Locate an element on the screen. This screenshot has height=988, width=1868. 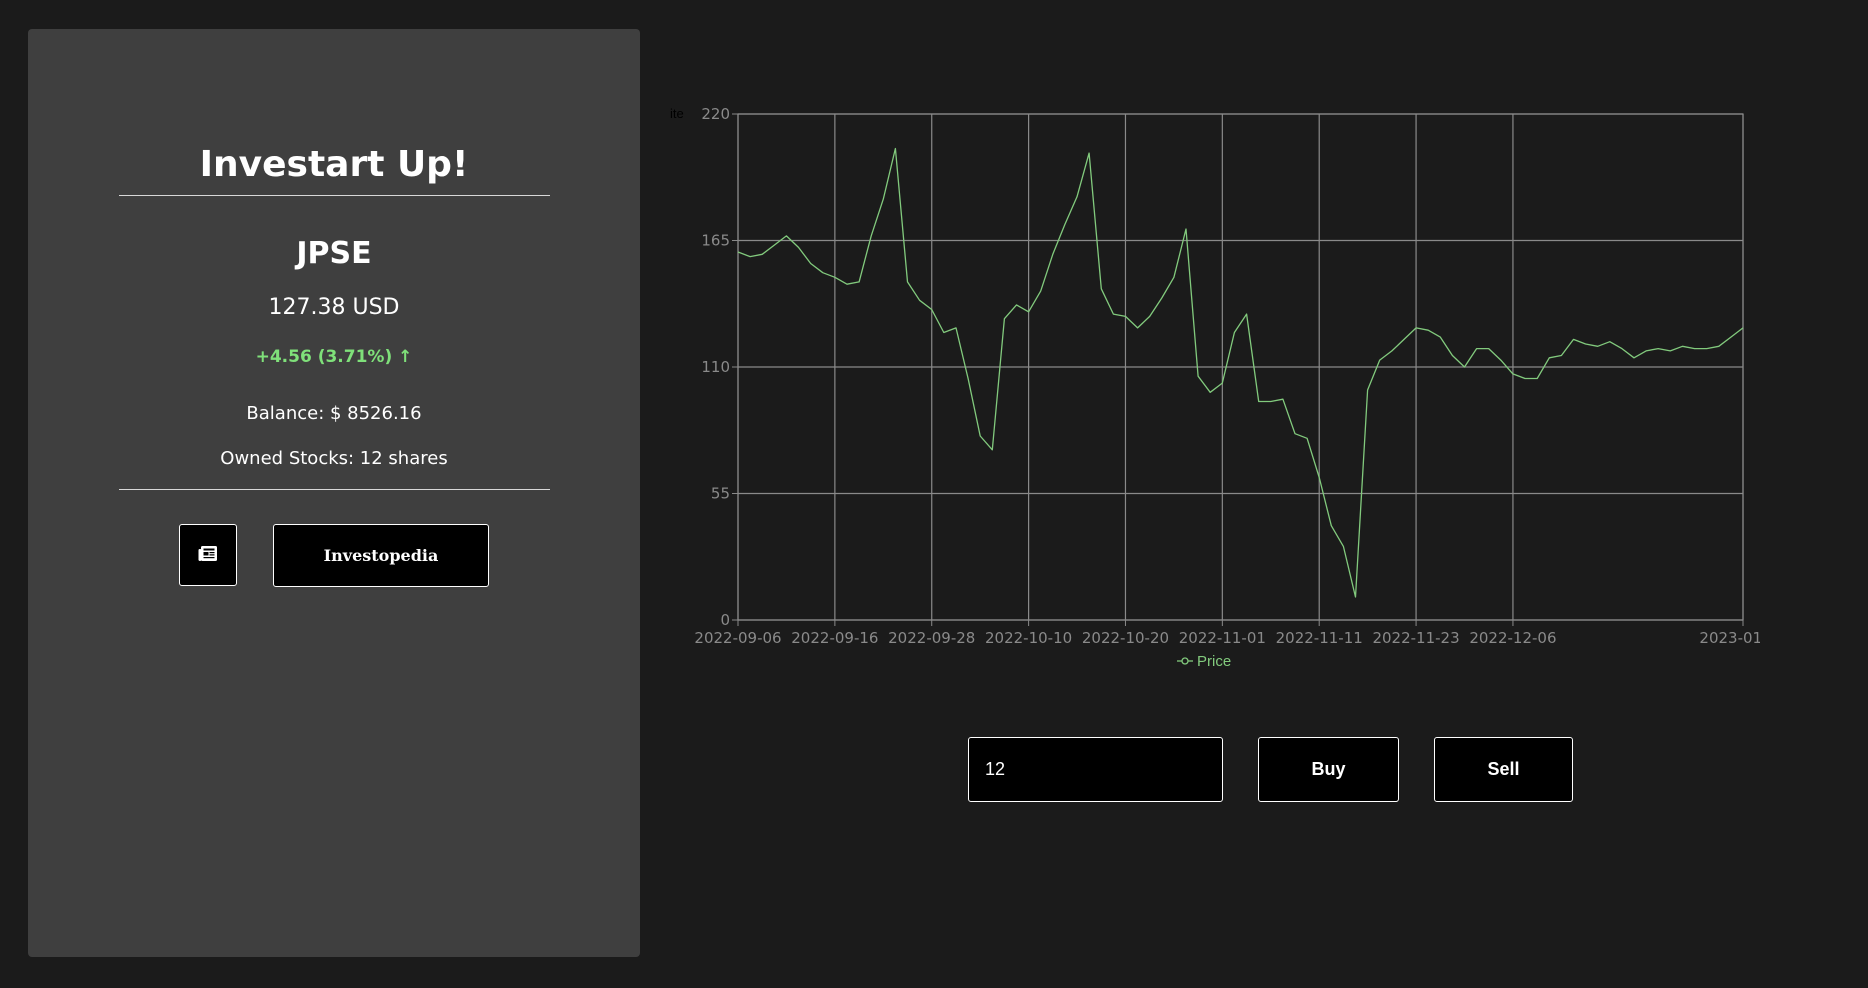
balance-text: Balance: $ 8526.16 is located at coordinates (334, 413).